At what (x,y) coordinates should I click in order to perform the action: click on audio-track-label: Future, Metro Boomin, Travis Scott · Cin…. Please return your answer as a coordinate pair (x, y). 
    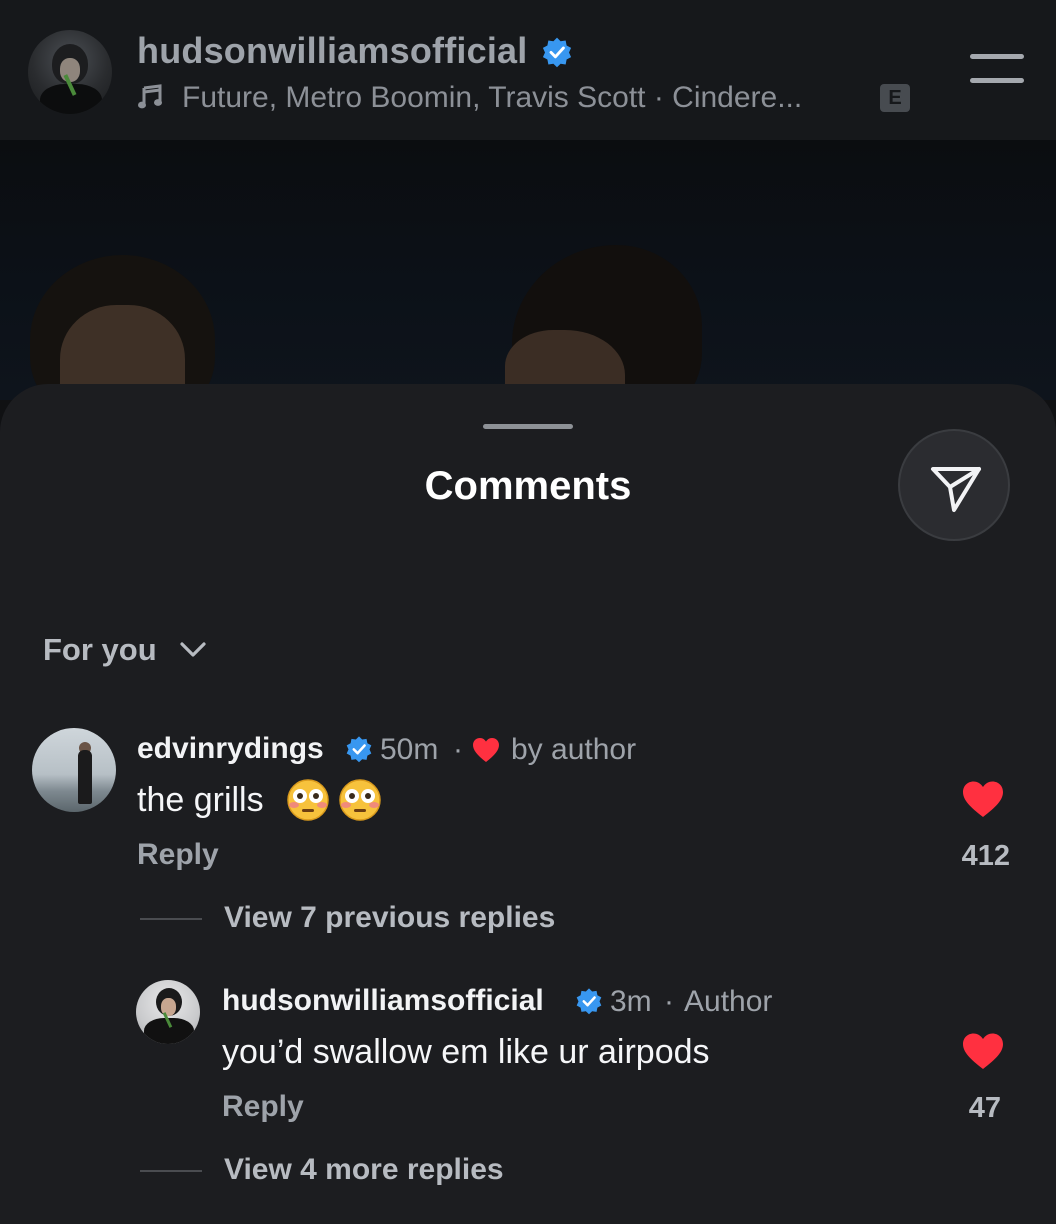
    Looking at the image, I should click on (492, 98).